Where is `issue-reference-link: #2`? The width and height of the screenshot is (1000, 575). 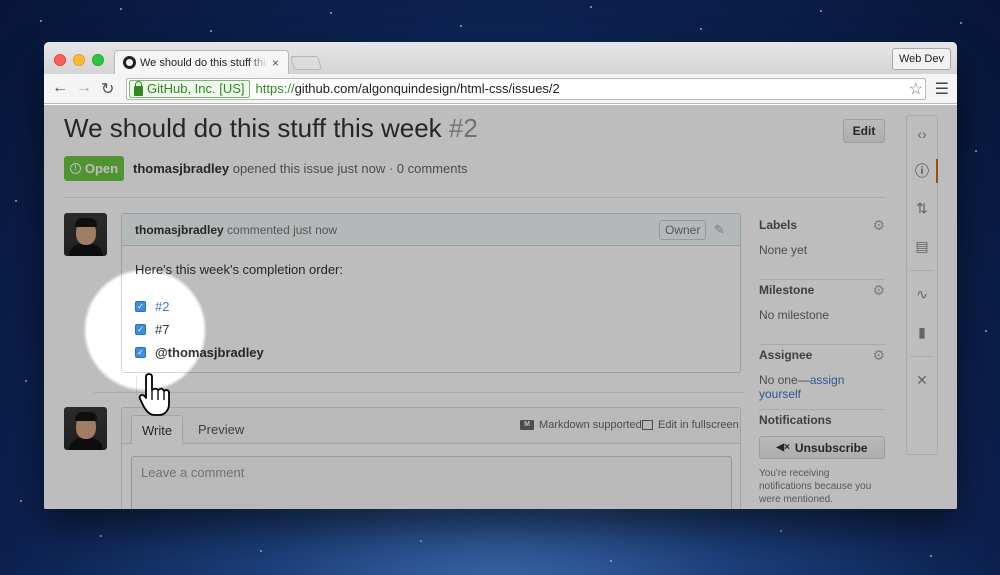
issue-reference-link: #2 is located at coordinates (162, 306).